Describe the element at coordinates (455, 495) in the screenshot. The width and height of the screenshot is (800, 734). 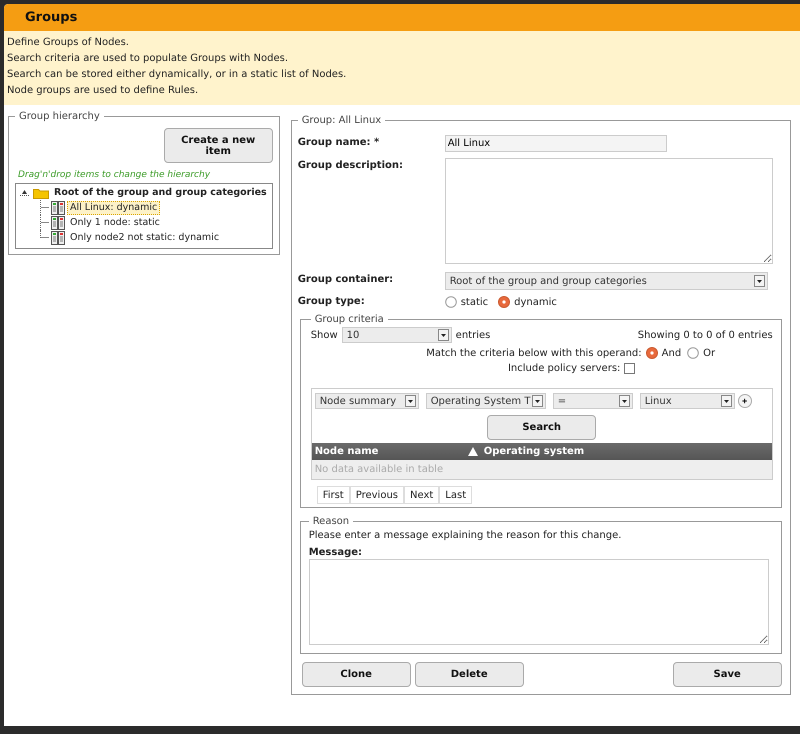
I see `page-button: Last` at that location.